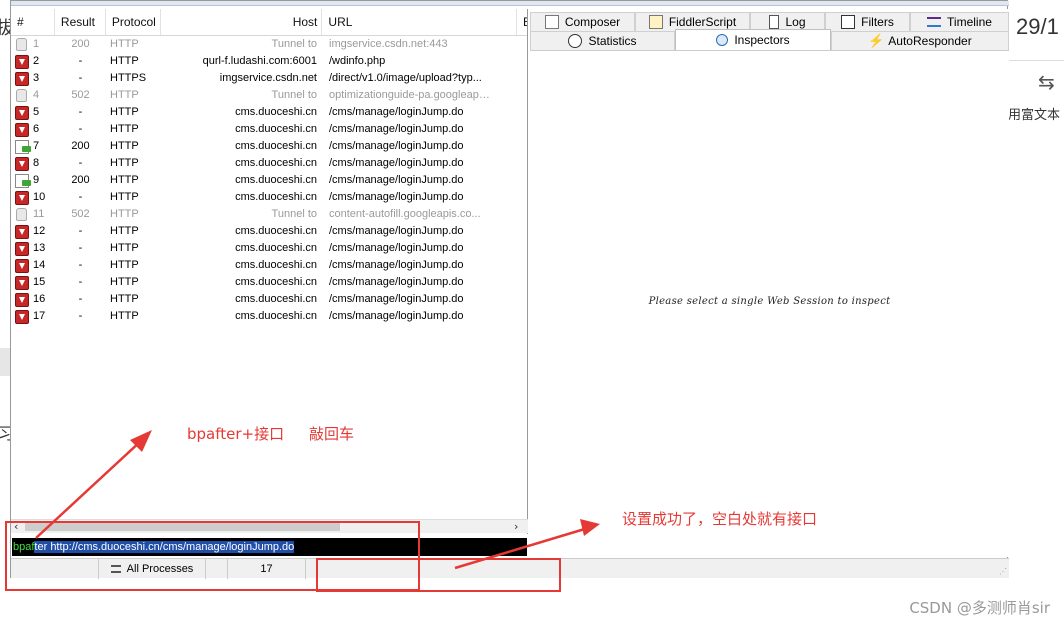 Image resolution: width=1064 pixels, height=626 pixels. Describe the element at coordinates (582, 21) in the screenshot. I see `tab-composer: Composer` at that location.